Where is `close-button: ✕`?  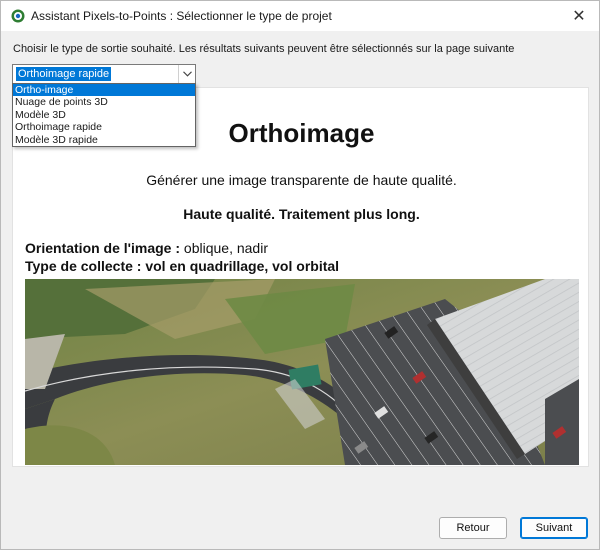 close-button: ✕ is located at coordinates (579, 16).